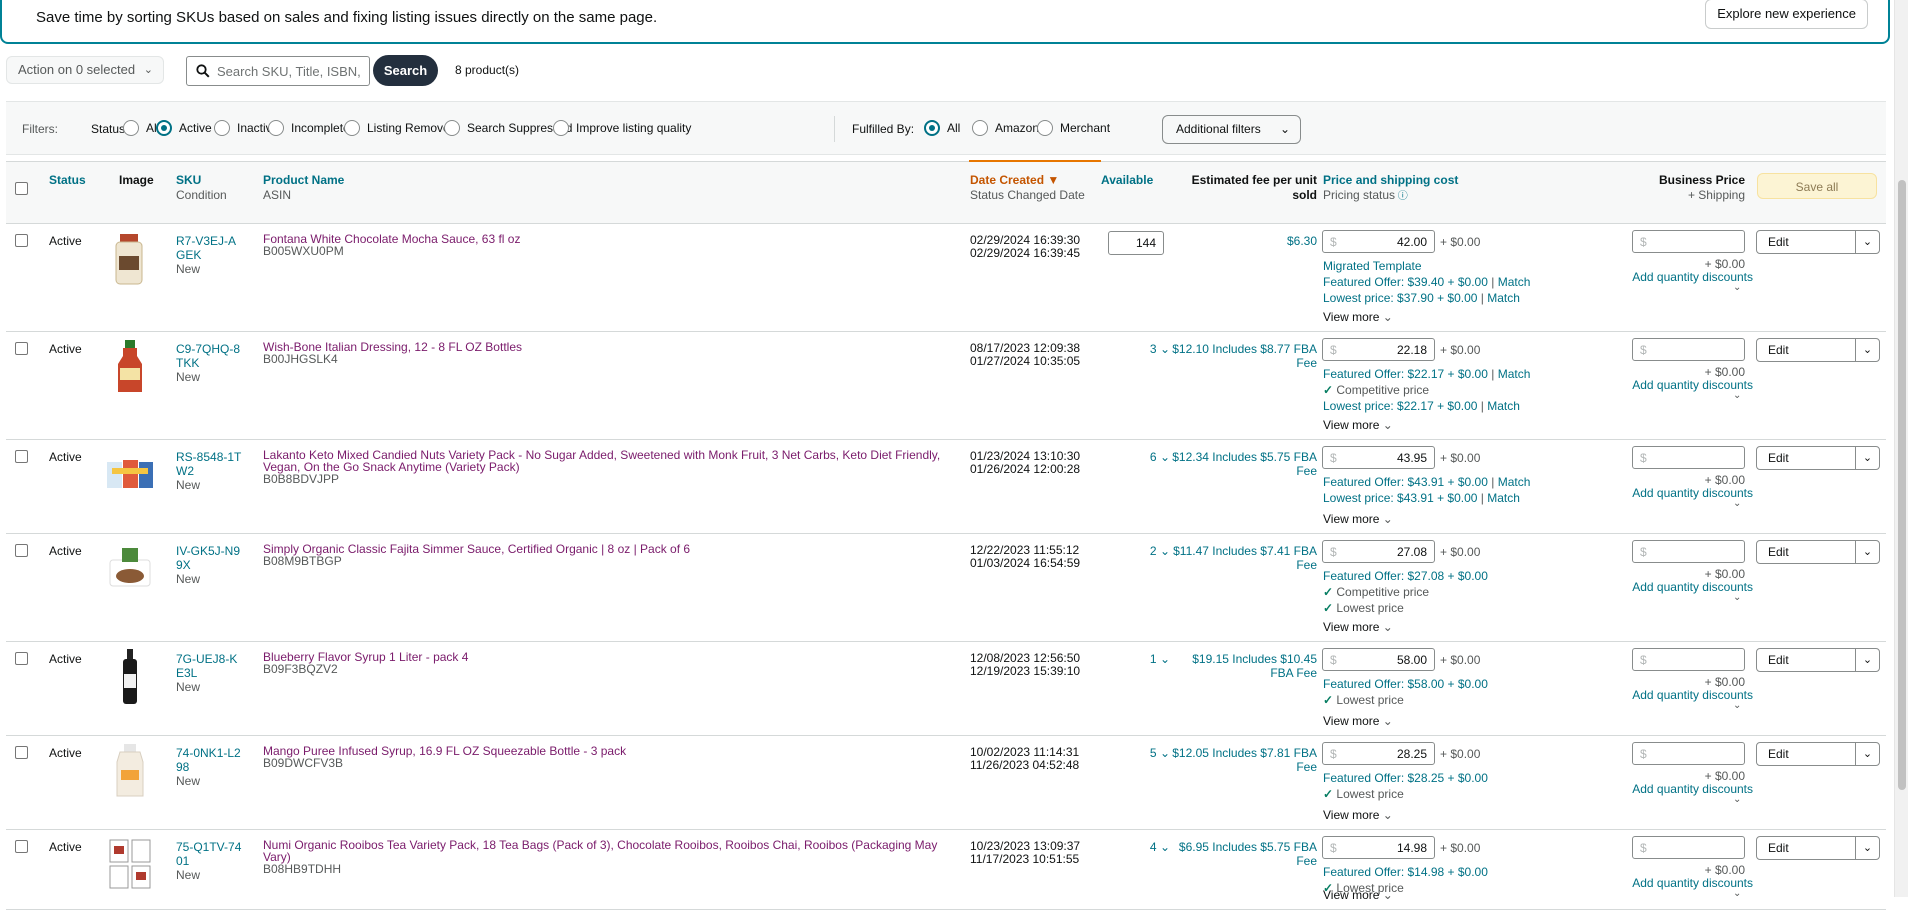 The width and height of the screenshot is (1908, 910). Describe the element at coordinates (1378, 457) in the screenshot. I see `price-input: $43.95` at that location.